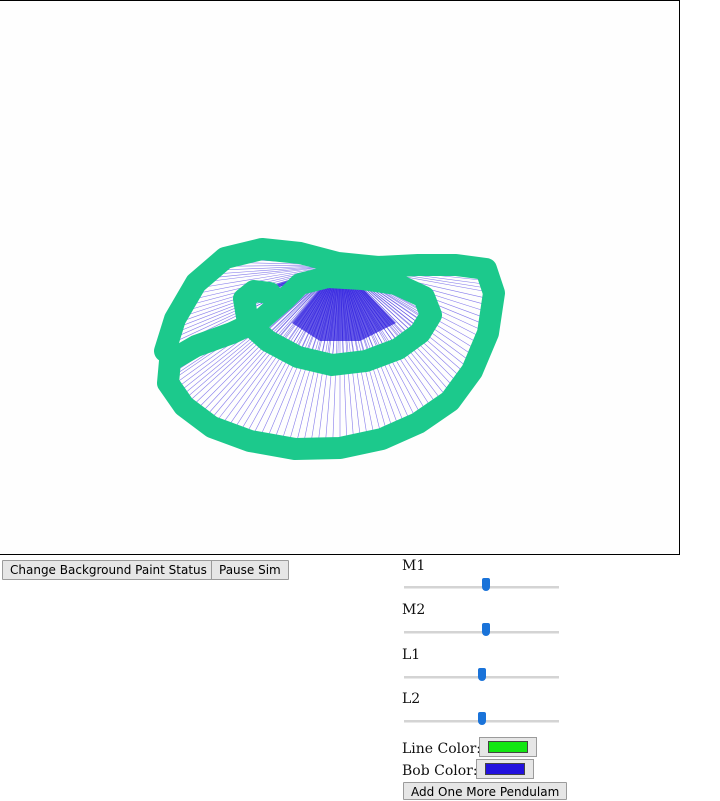 The width and height of the screenshot is (720, 801). What do you see at coordinates (440, 771) in the screenshot?
I see `bob-color-label: Bob Color:` at bounding box center [440, 771].